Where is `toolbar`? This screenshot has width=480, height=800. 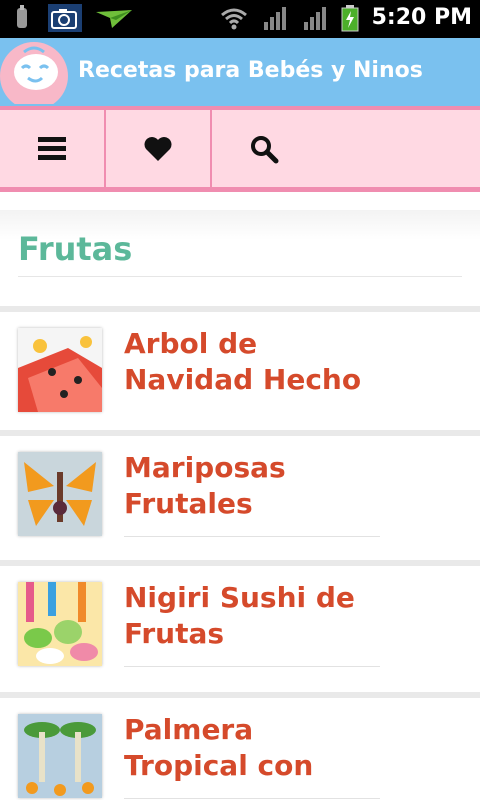
toolbar is located at coordinates (240, 149).